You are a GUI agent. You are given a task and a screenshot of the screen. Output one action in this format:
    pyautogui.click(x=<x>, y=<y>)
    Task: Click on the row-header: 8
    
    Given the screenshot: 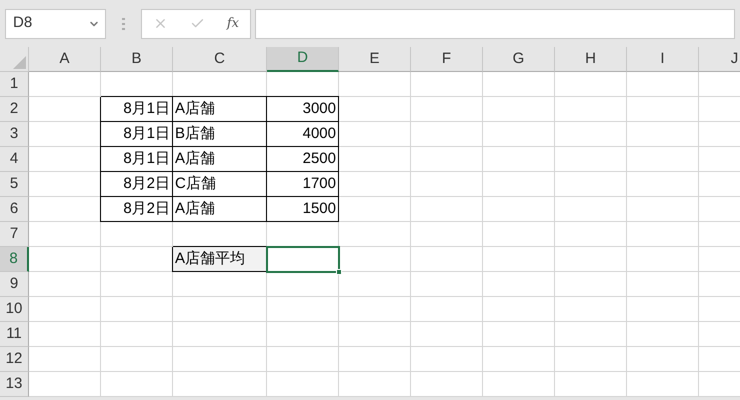 What is the action you would take?
    pyautogui.click(x=14, y=259)
    